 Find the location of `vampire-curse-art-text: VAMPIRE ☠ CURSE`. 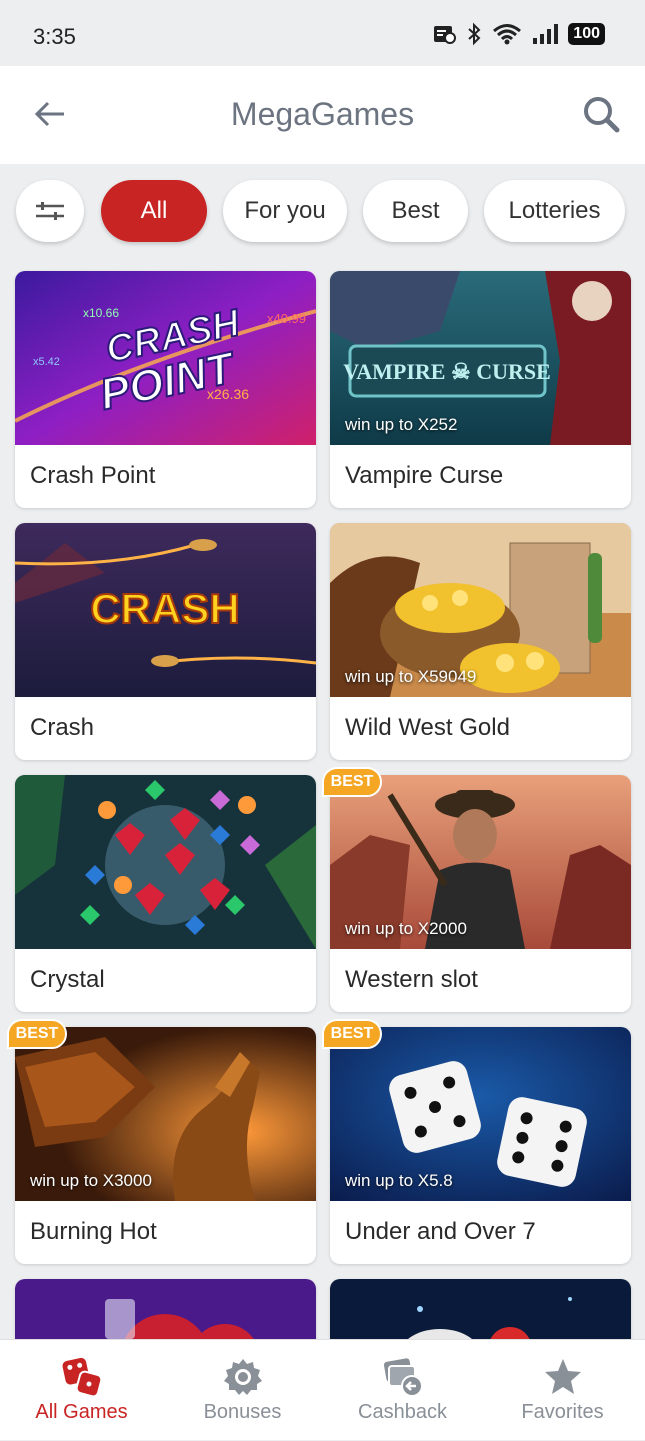

vampire-curse-art-text: VAMPIRE ☠ CURSE is located at coordinates (447, 371).